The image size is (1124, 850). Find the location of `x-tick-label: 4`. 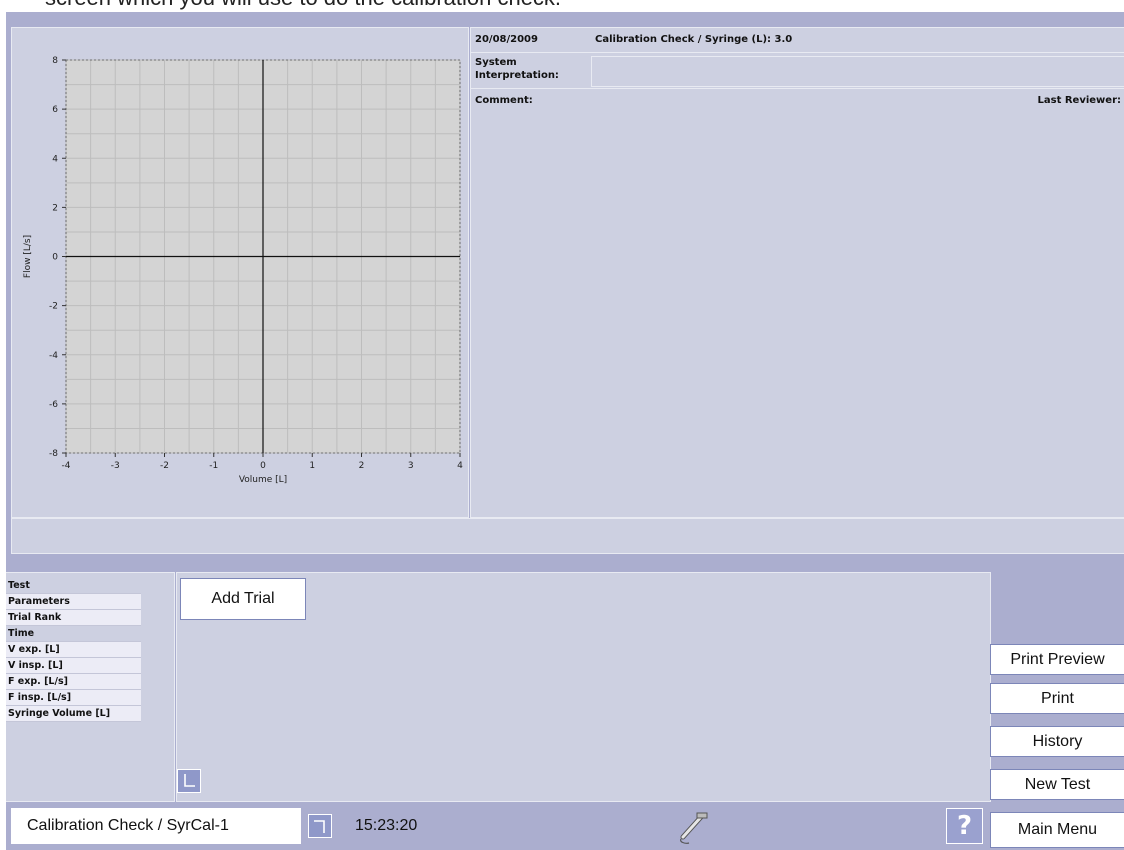

x-tick-label: 4 is located at coordinates (460, 466).